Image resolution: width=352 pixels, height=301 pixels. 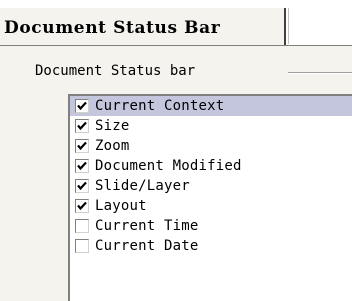 I want to click on checkbox-layout, so click(x=82, y=206).